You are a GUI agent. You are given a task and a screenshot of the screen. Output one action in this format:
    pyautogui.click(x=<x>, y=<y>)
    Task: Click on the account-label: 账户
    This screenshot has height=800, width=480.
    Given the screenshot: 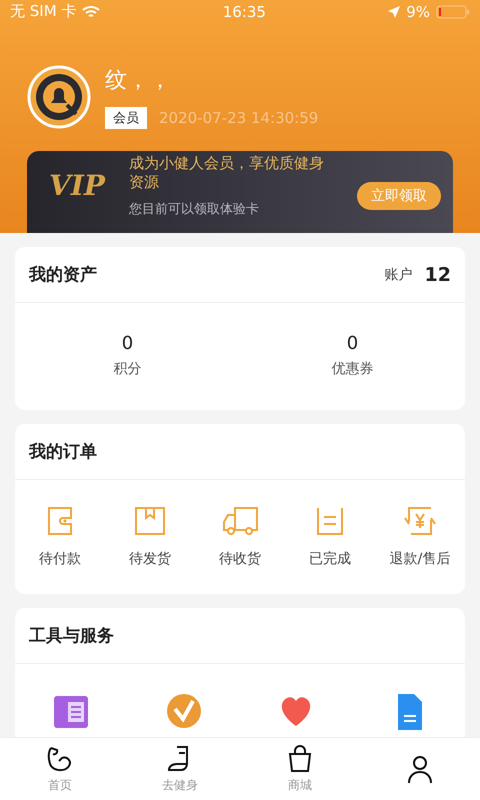 What is the action you would take?
    pyautogui.click(x=398, y=275)
    